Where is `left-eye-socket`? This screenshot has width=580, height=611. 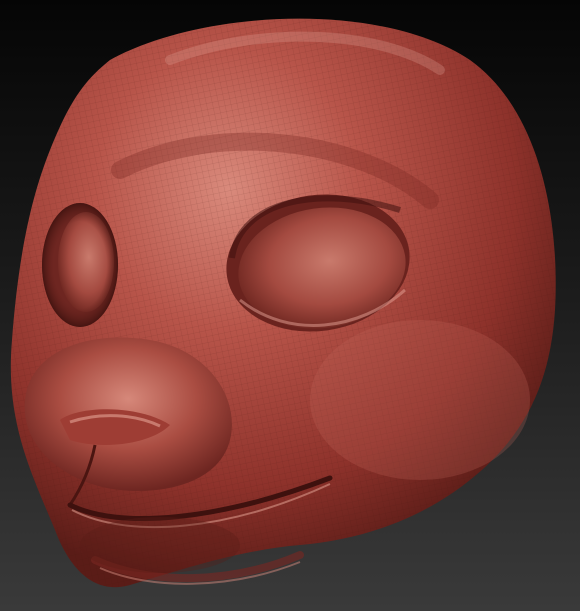 left-eye-socket is located at coordinates (80, 265).